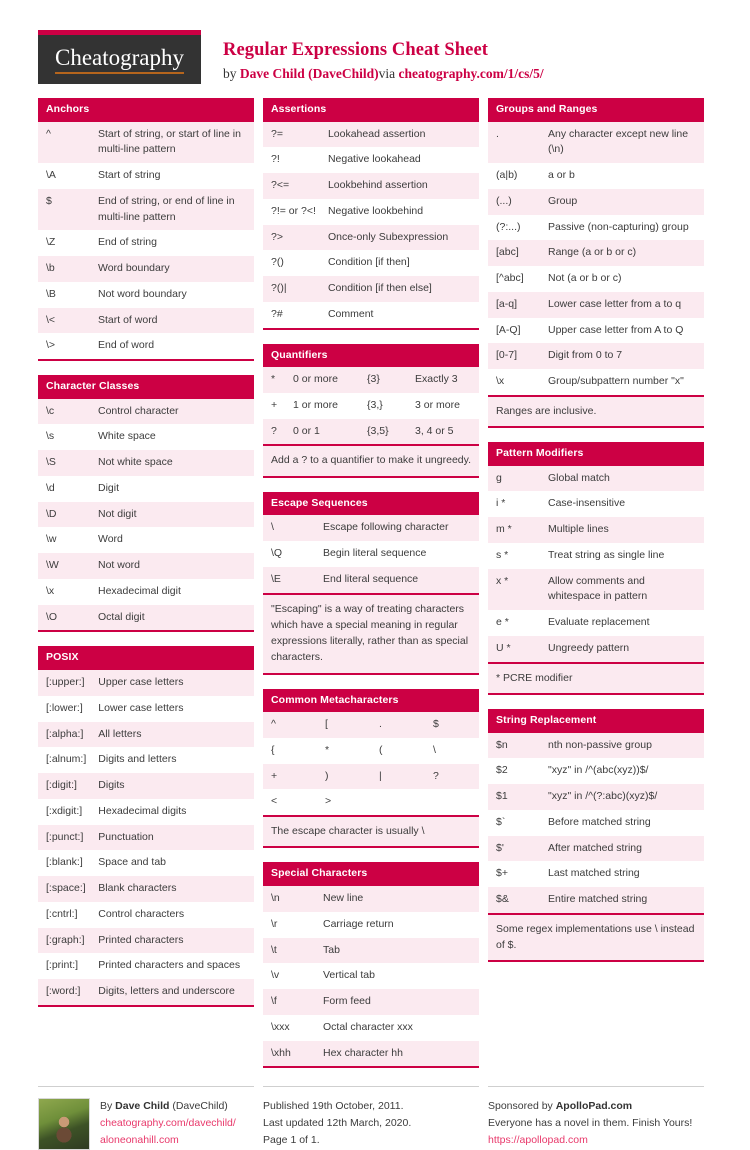  What do you see at coordinates (371, 237) in the screenshot?
I see `table-row: ?> Once-only Subexpression` at bounding box center [371, 237].